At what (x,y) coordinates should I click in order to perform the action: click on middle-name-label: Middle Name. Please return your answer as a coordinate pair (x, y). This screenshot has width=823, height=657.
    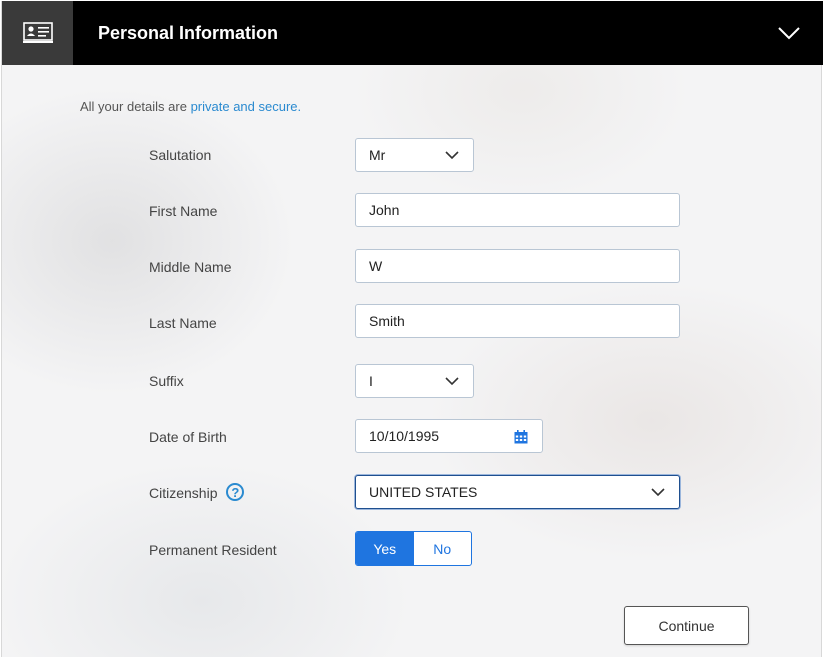
    Looking at the image, I should click on (190, 267).